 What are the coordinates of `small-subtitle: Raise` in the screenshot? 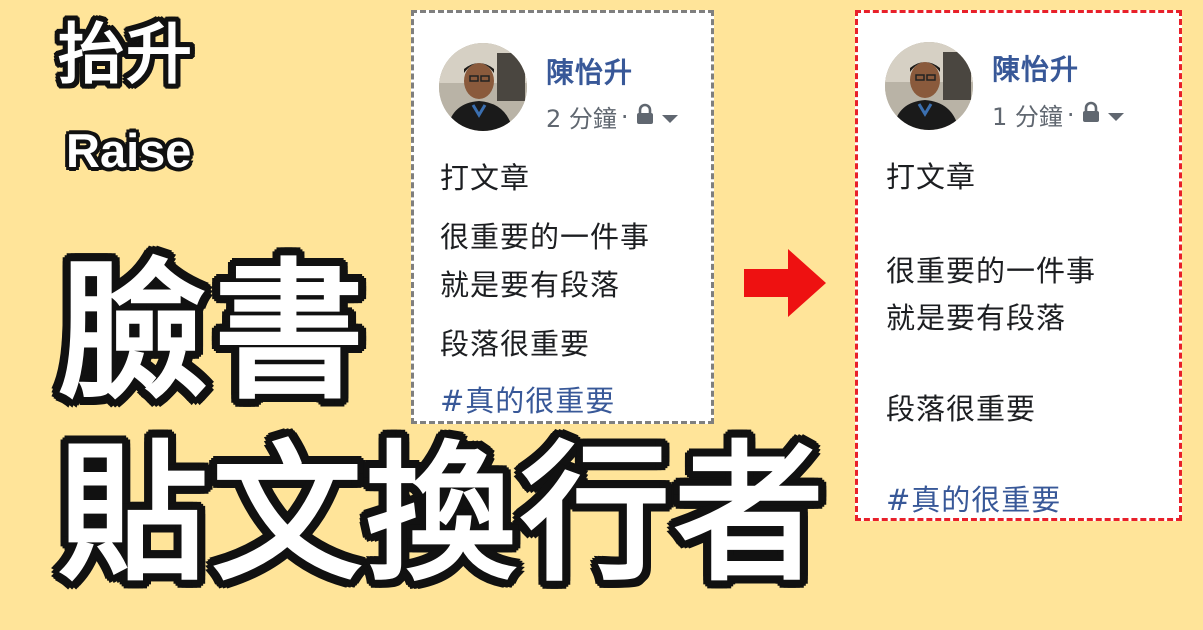 It's located at (129, 150).